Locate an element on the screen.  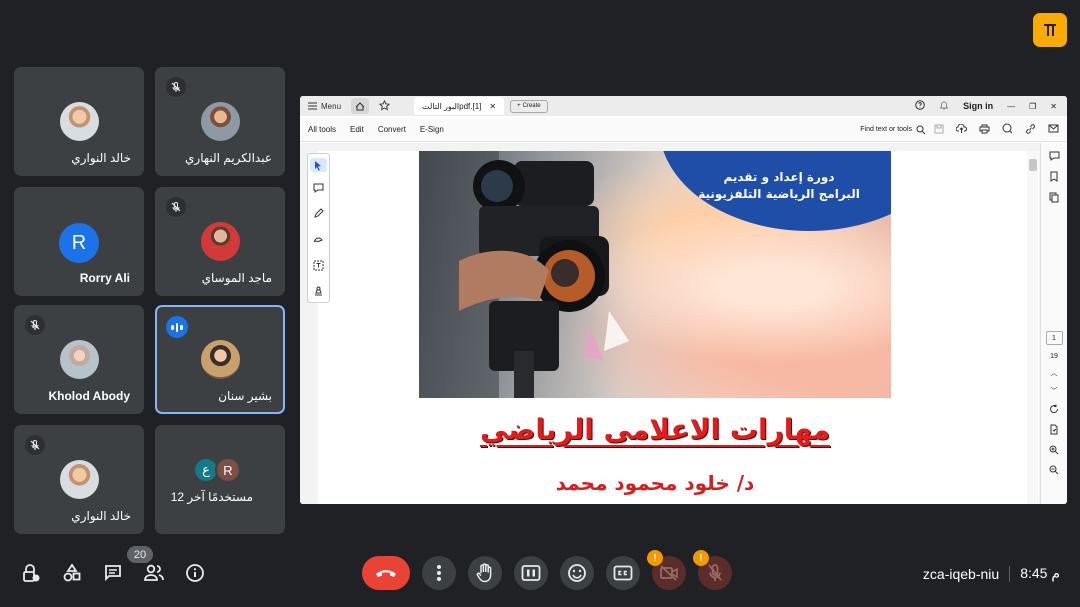
meeting-code: zca-iqeb-niu is located at coordinates (961, 574).